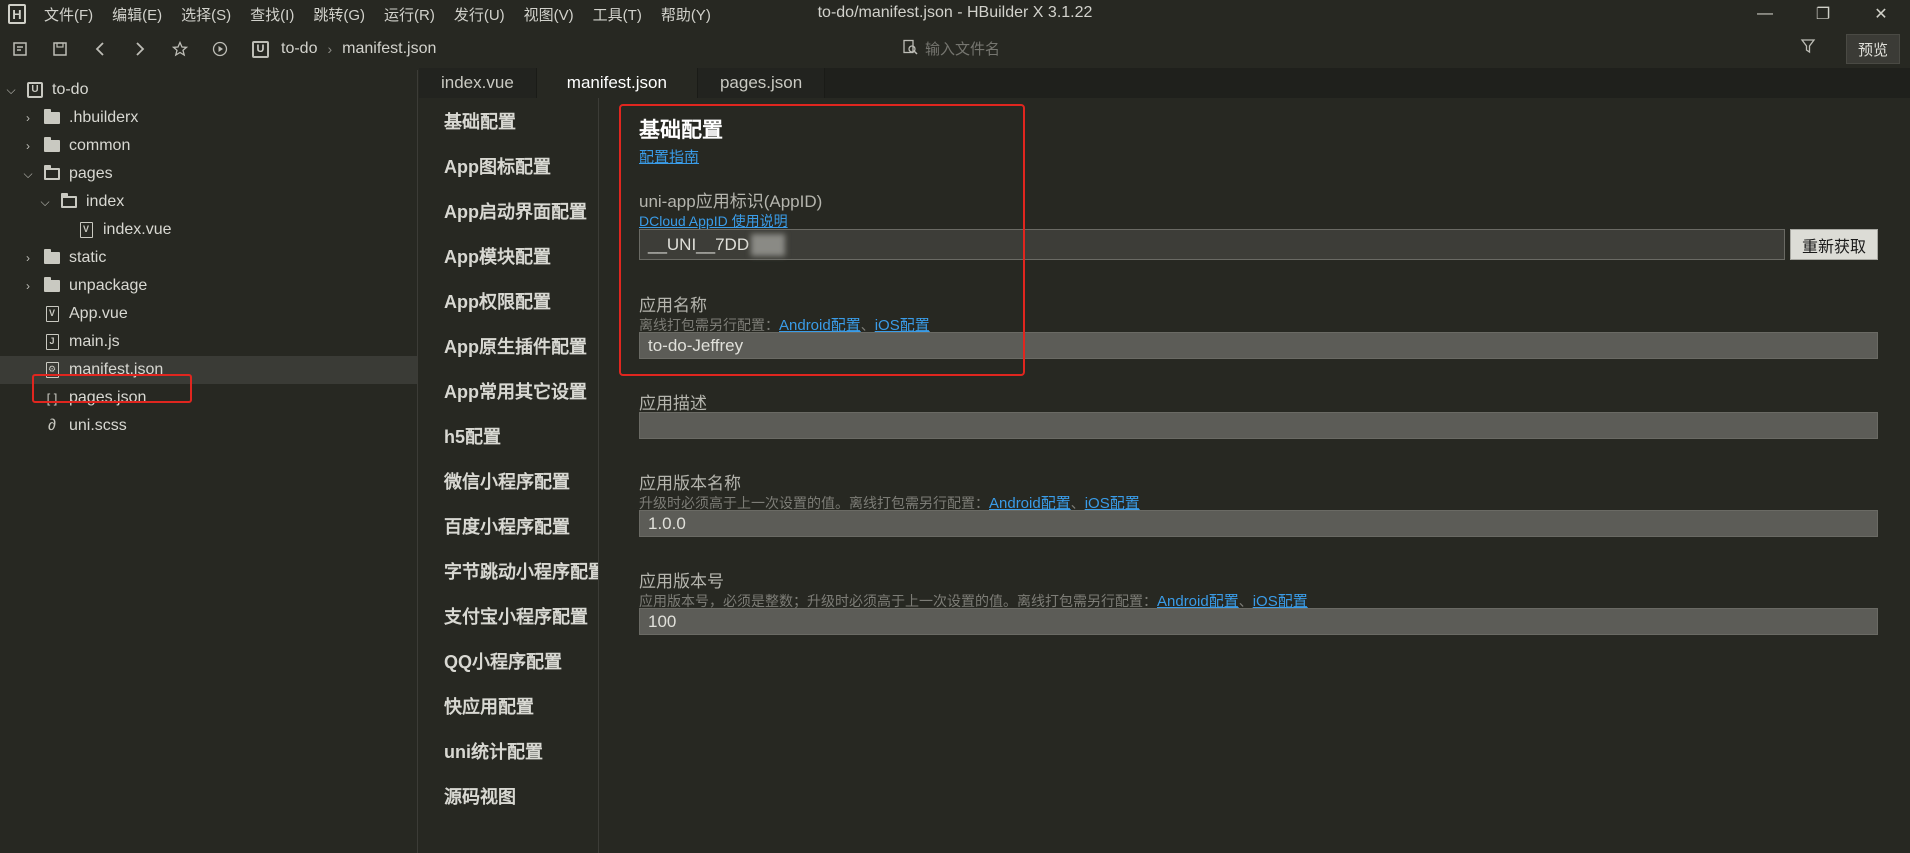 Image resolution: width=1910 pixels, height=853 pixels. What do you see at coordinates (761, 83) in the screenshot?
I see `tab-pages-json: pages.json` at bounding box center [761, 83].